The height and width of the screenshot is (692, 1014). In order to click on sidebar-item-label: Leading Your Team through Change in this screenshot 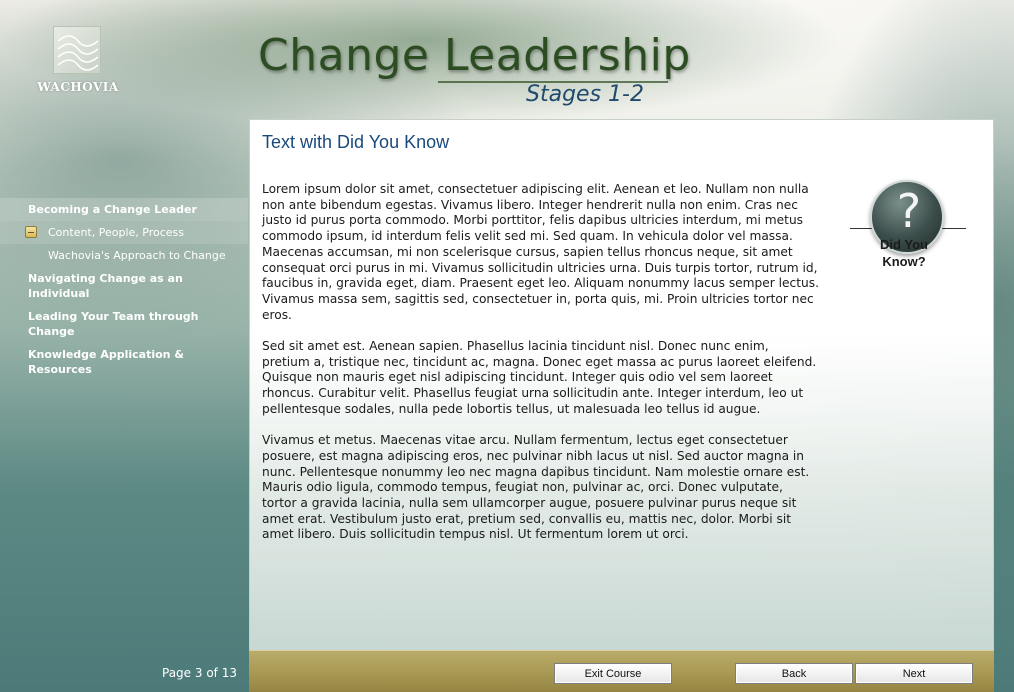, I will do `click(113, 324)`.